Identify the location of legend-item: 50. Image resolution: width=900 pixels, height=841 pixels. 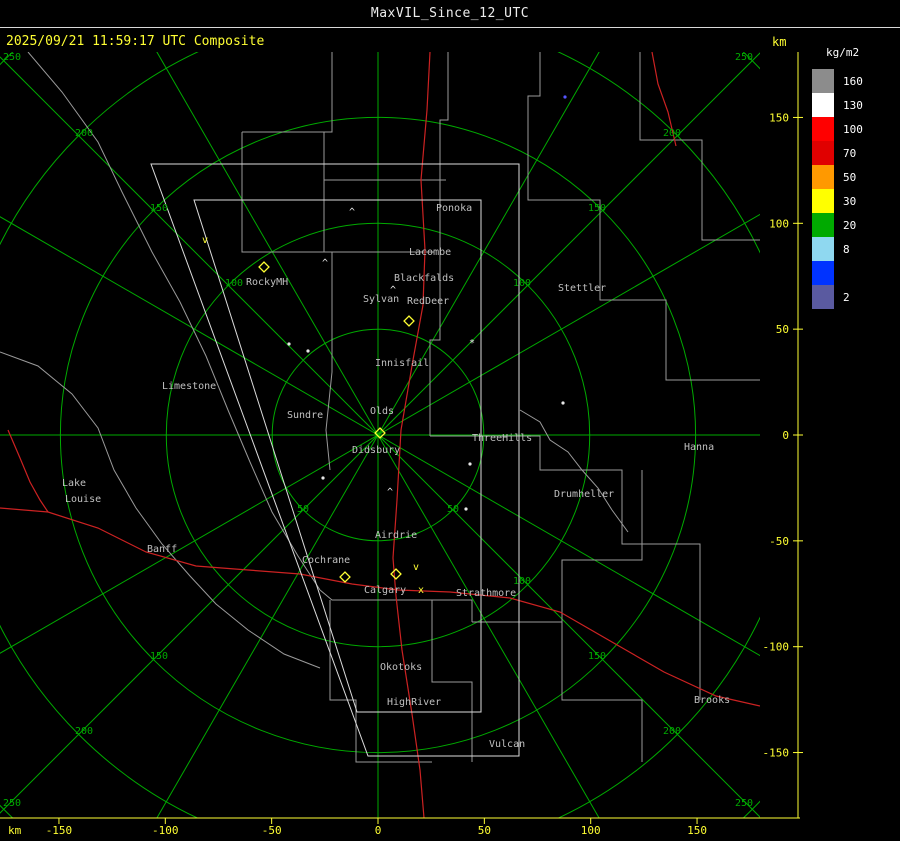
(854, 177).